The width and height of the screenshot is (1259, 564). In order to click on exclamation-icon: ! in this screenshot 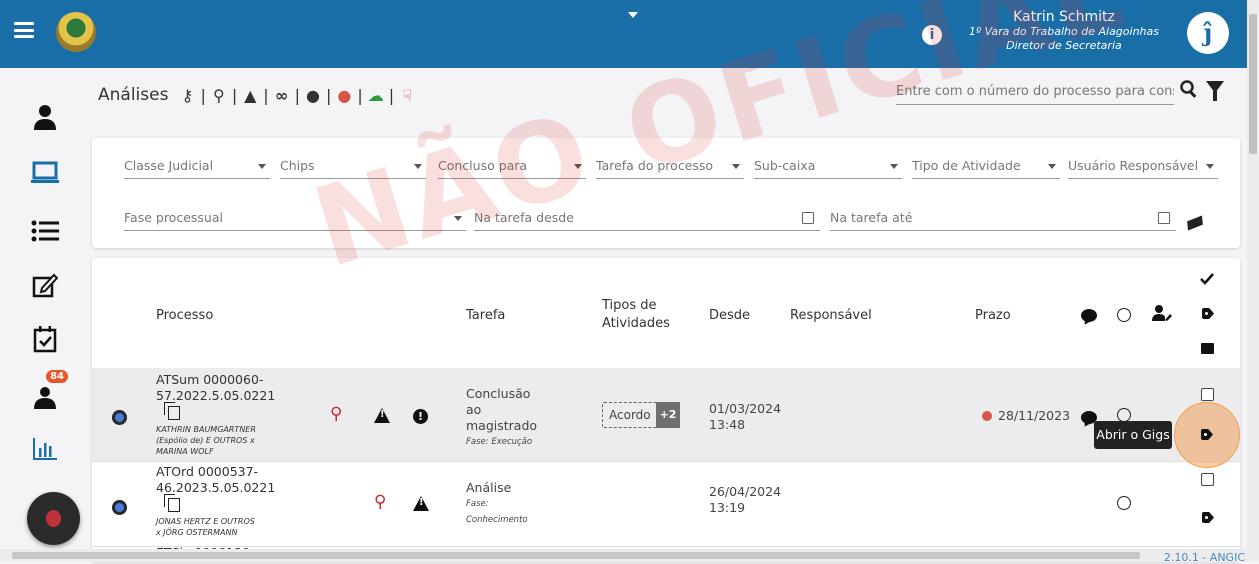, I will do `click(420, 416)`.